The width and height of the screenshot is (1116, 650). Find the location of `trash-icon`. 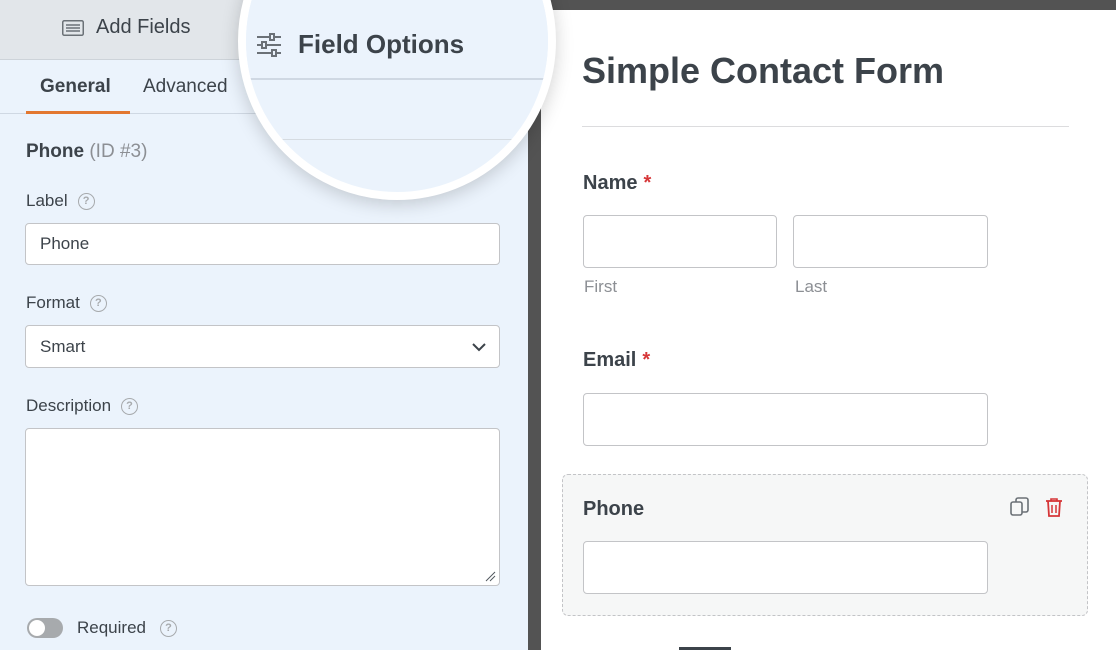

trash-icon is located at coordinates (1054, 507).